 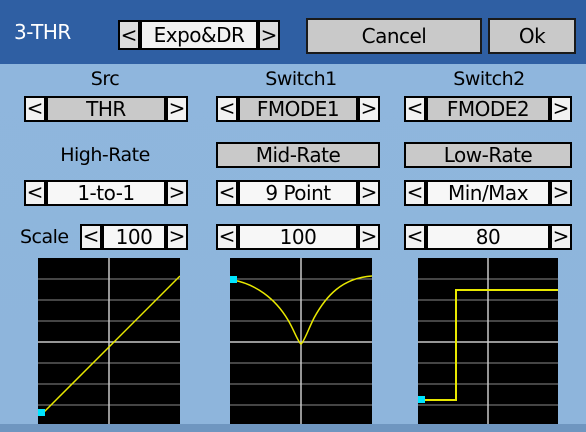 I want to click on switch1-scale-next-label: >, so click(x=369, y=236).